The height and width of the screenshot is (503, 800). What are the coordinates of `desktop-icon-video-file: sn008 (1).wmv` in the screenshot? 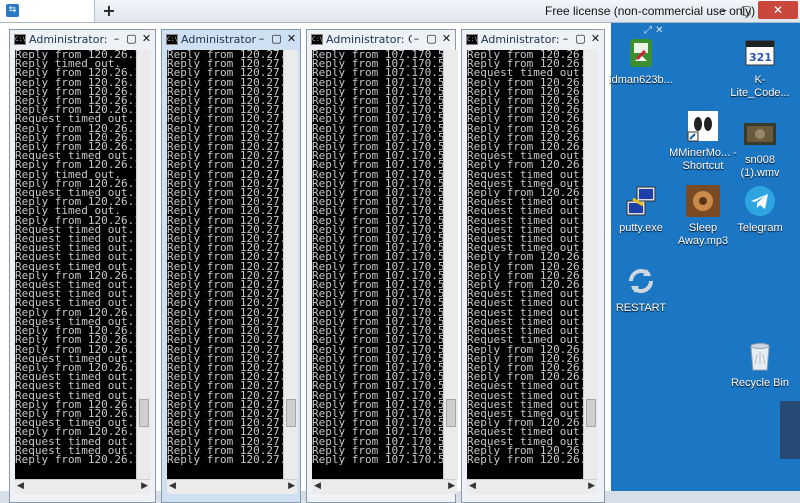 It's located at (760, 147).